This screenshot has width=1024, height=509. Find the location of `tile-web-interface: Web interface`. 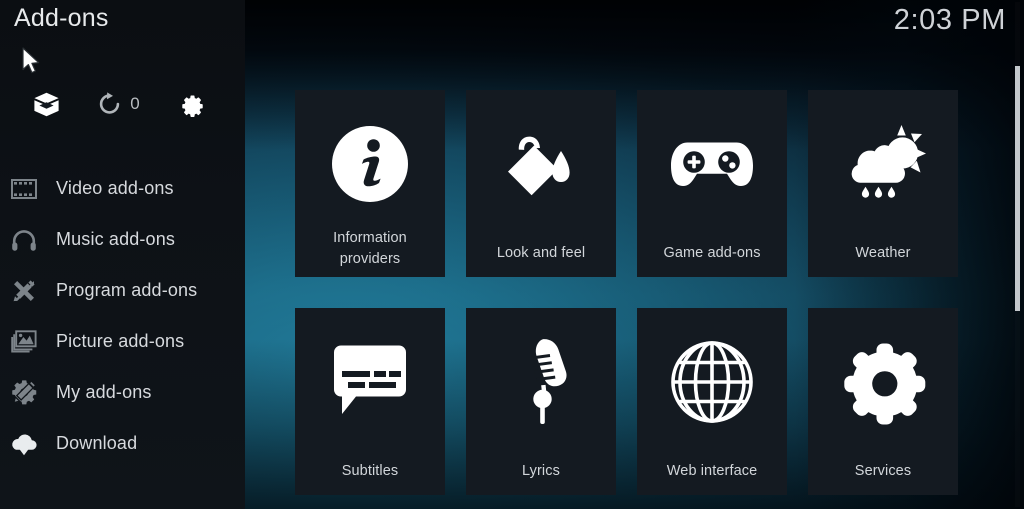

tile-web-interface: Web interface is located at coordinates (712, 401).